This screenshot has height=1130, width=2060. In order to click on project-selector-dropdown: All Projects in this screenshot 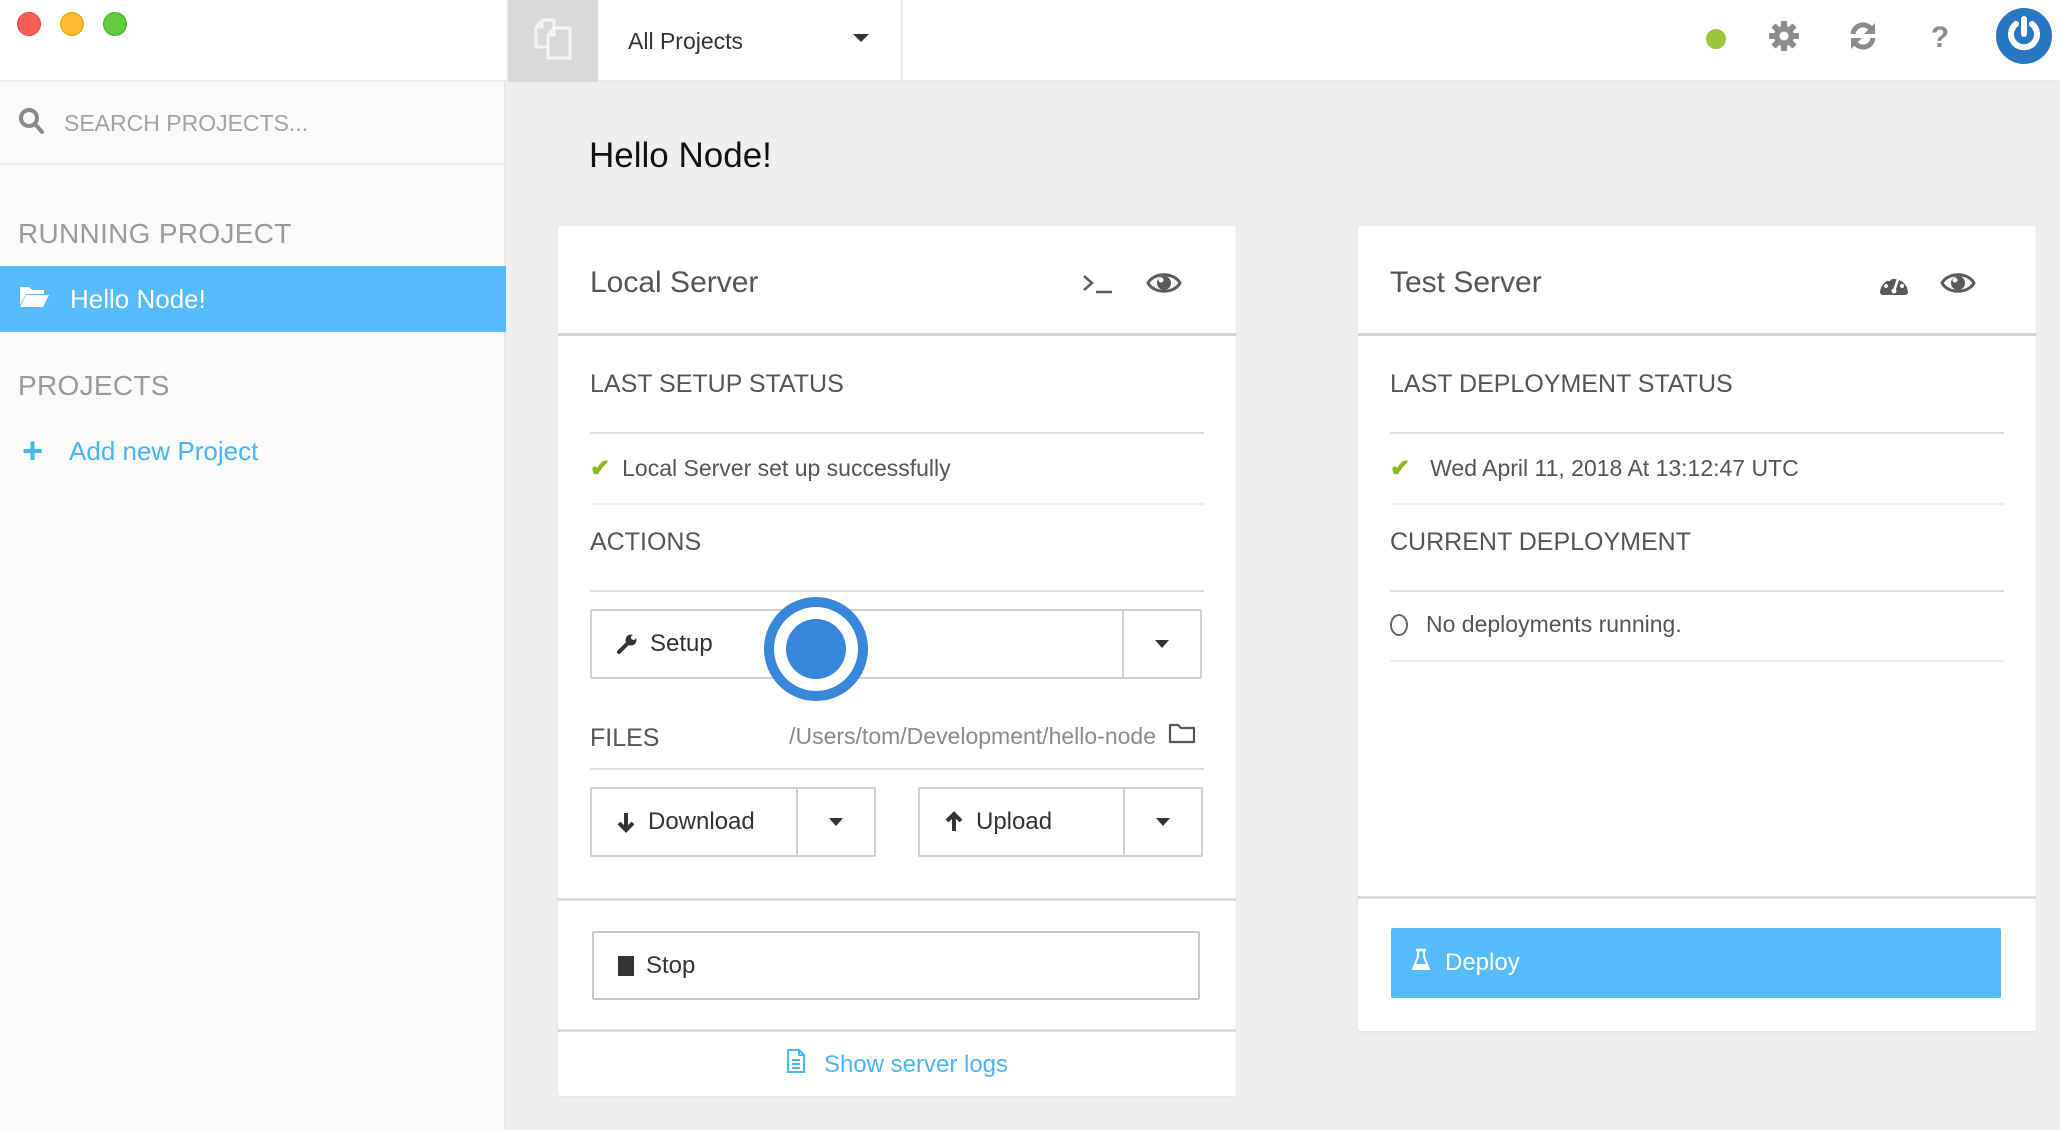, I will do `click(750, 41)`.